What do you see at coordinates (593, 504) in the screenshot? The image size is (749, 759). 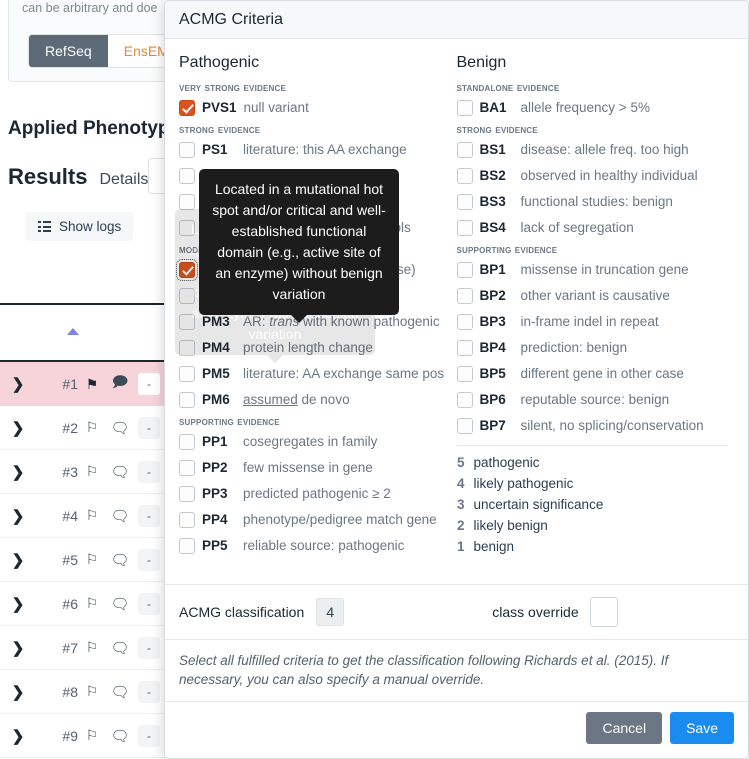 I see `legend-item: 3 uncertain significance` at bounding box center [593, 504].